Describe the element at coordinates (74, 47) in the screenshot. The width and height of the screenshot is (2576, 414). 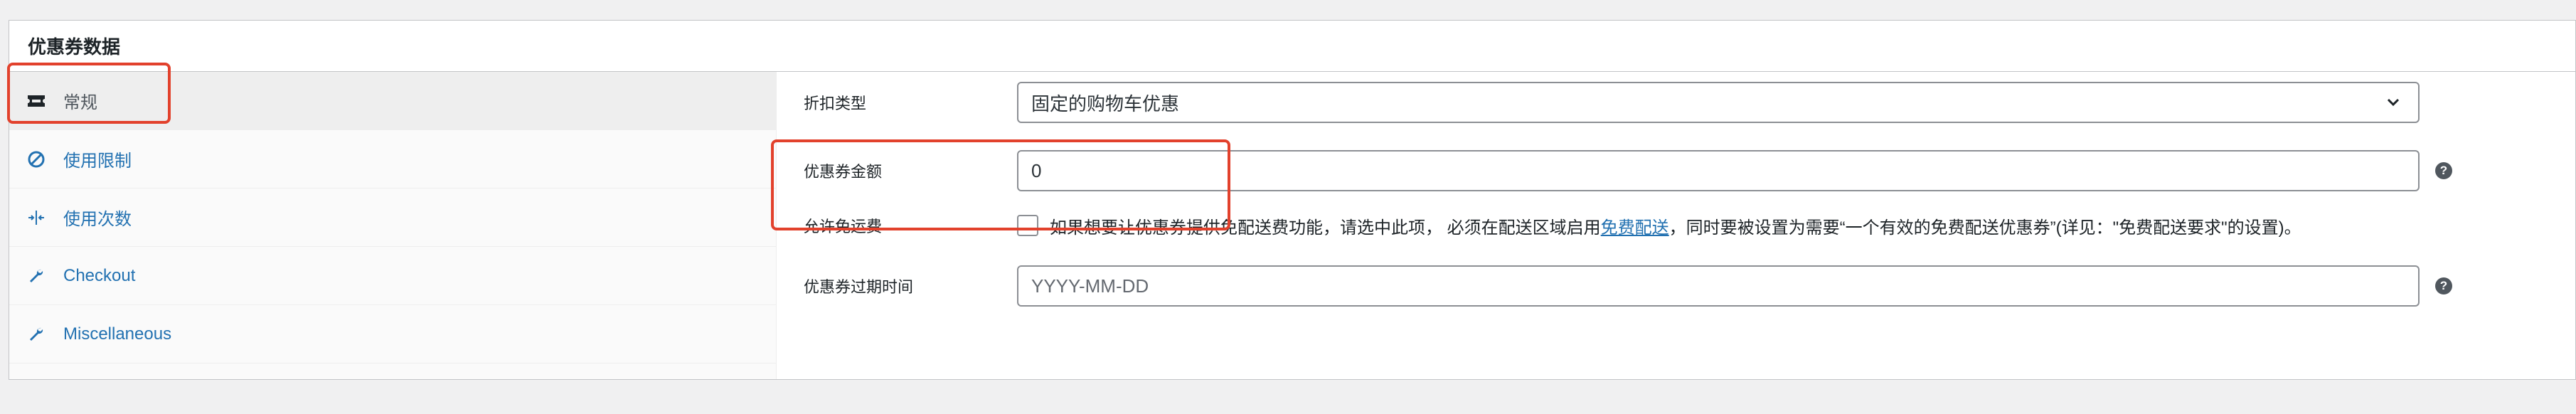
I see `panel-title: 优惠券数据` at that location.